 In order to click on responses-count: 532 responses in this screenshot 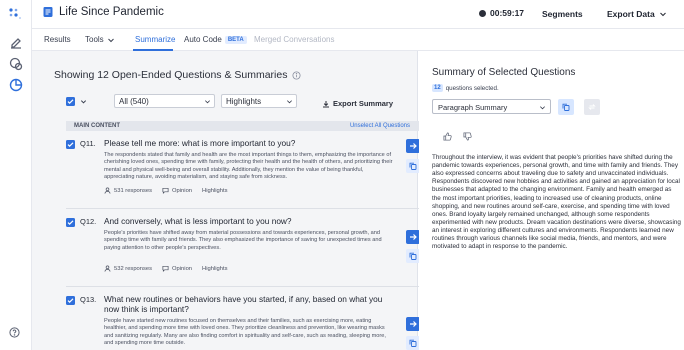, I will do `click(128, 268)`.